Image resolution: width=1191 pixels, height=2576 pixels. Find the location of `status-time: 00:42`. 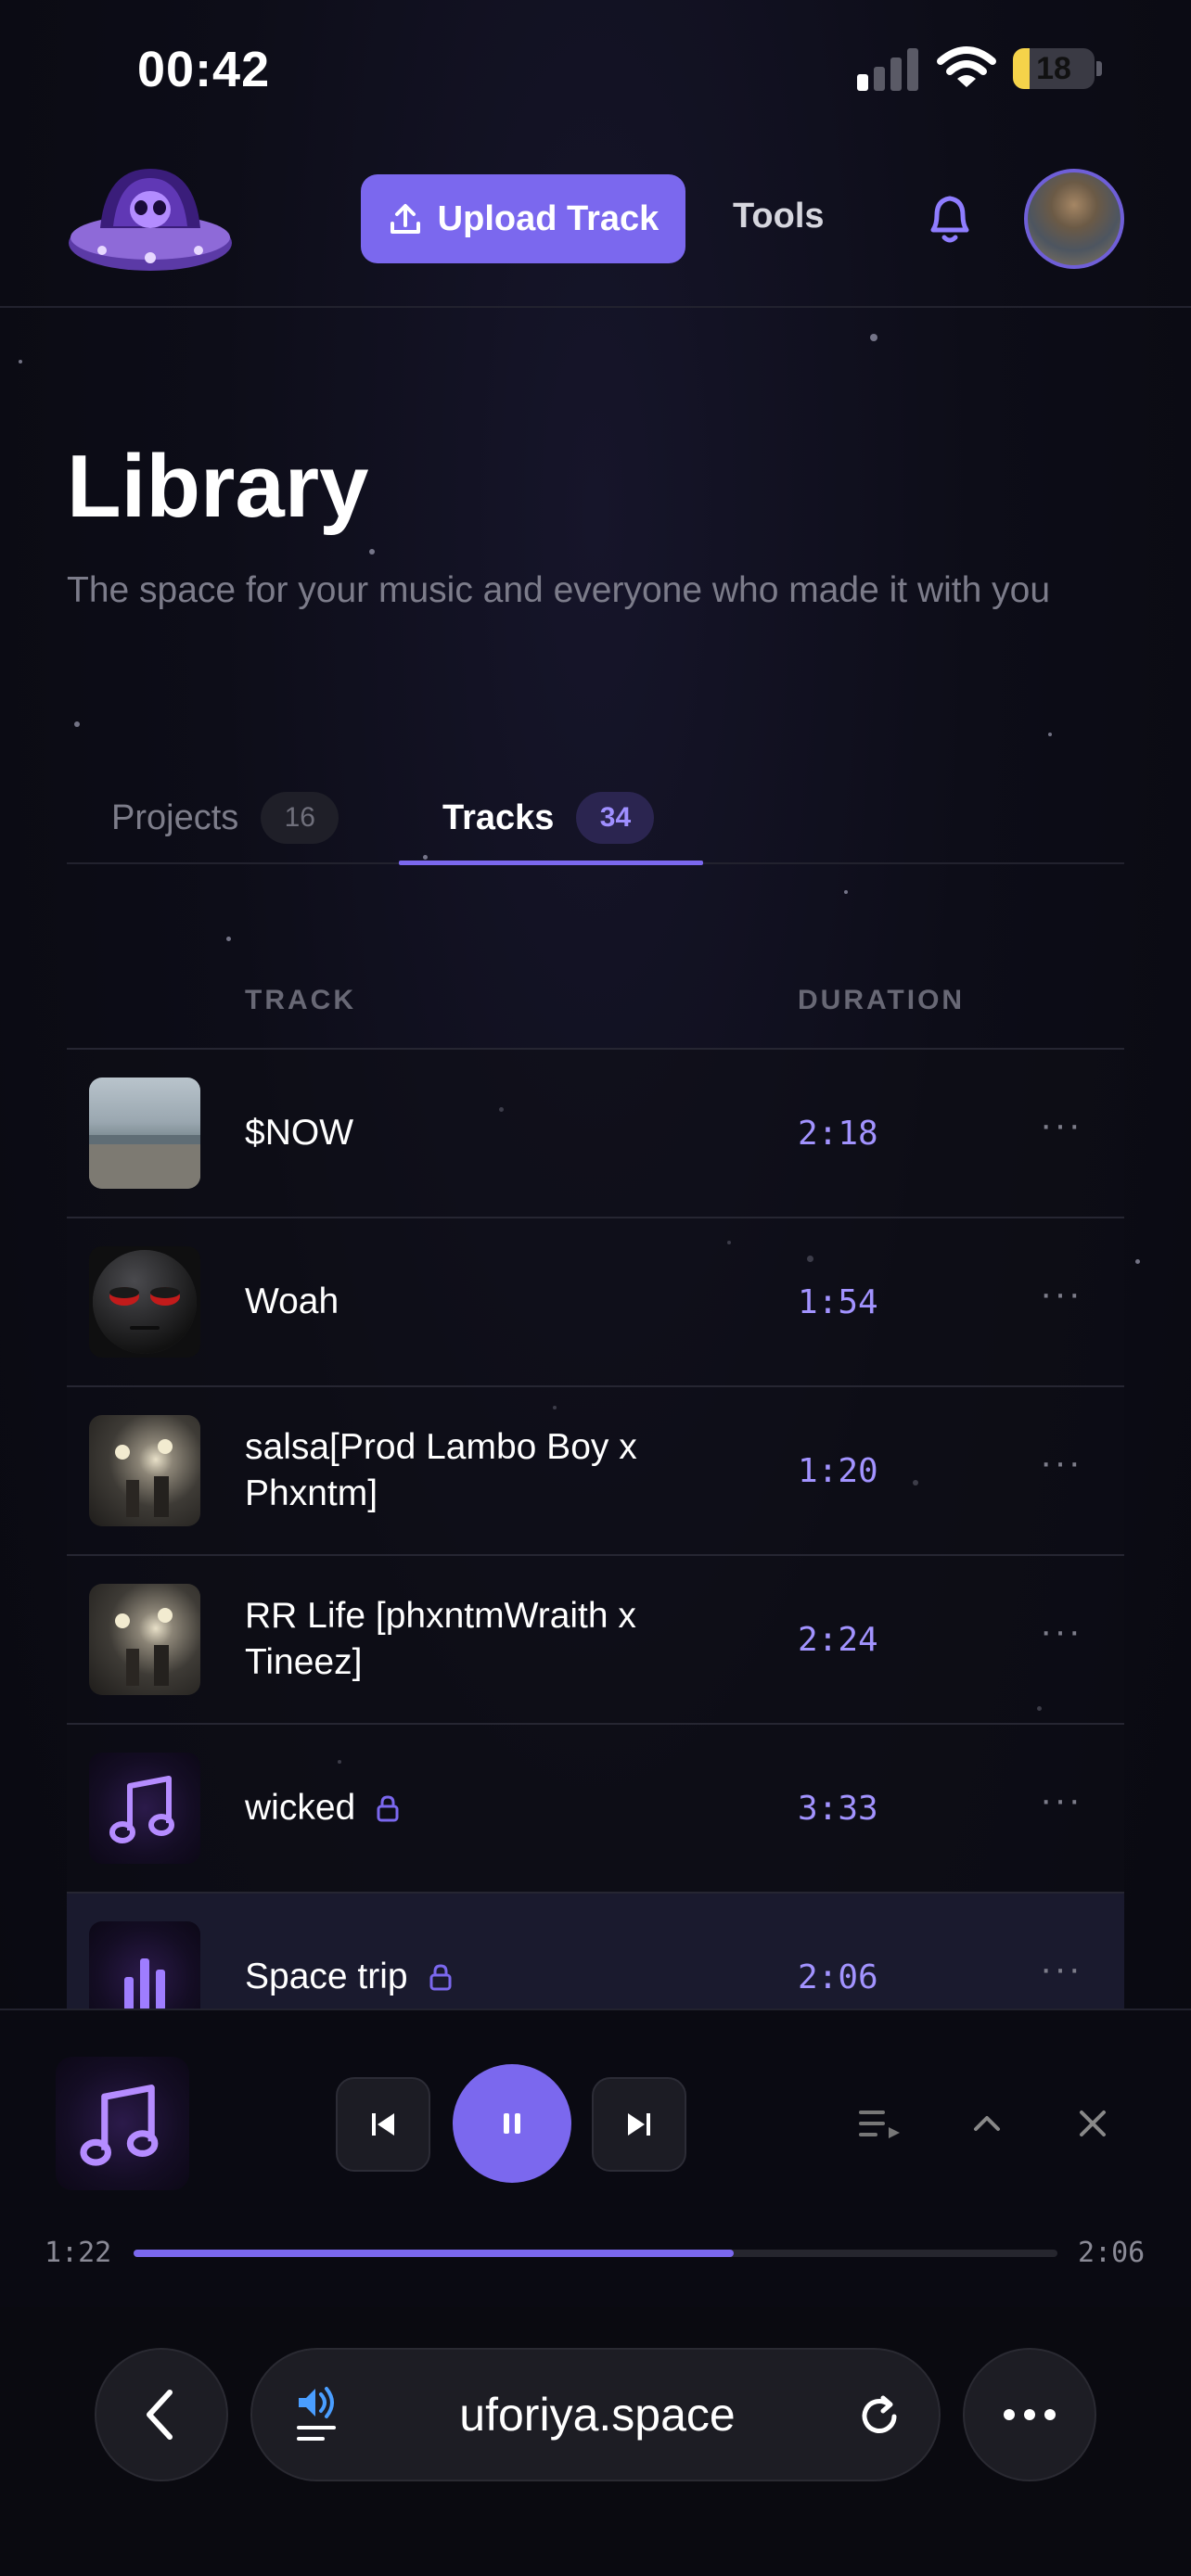

status-time: 00:42 is located at coordinates (204, 69).